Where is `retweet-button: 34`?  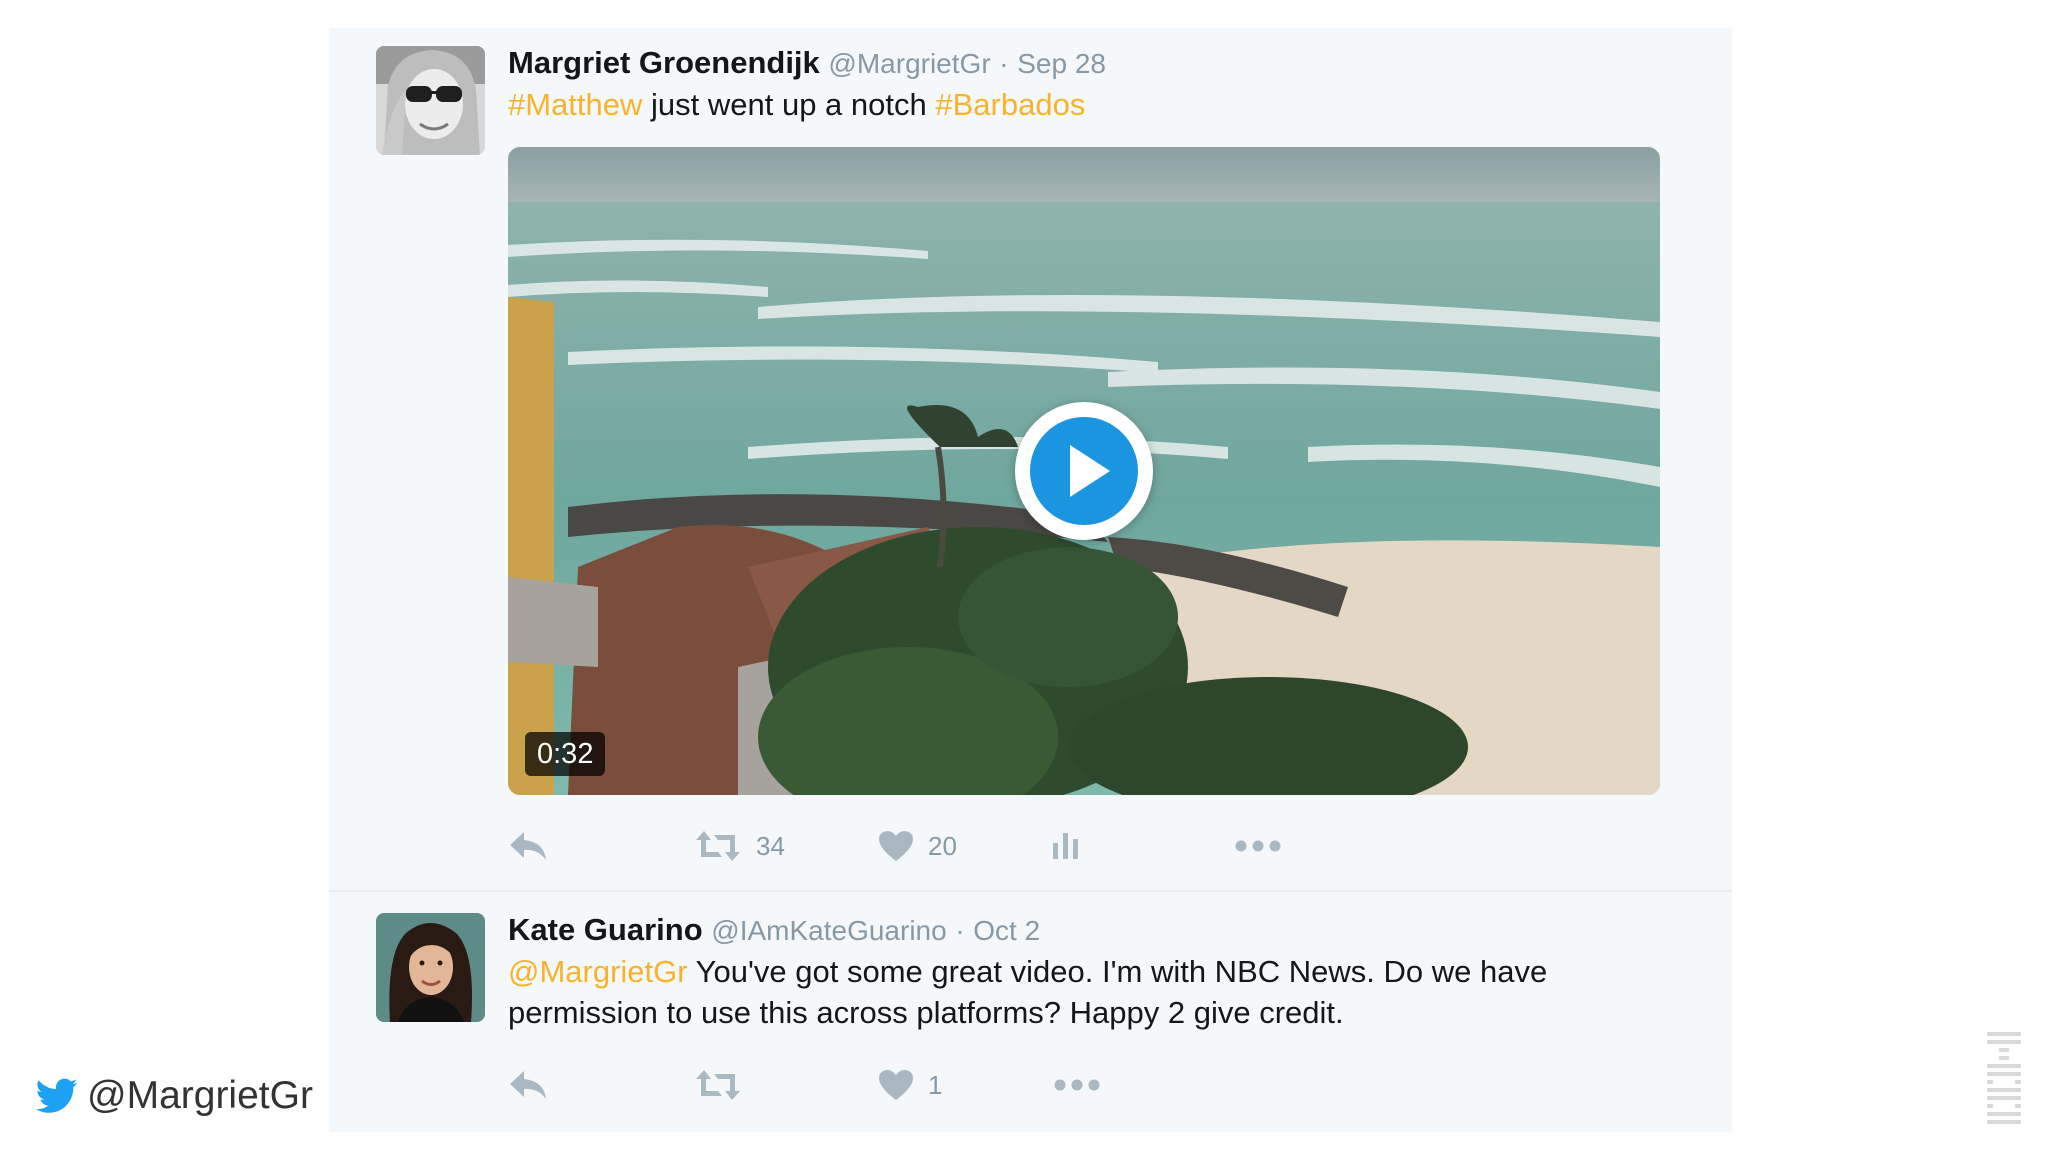 retweet-button: 34 is located at coordinates (739, 846).